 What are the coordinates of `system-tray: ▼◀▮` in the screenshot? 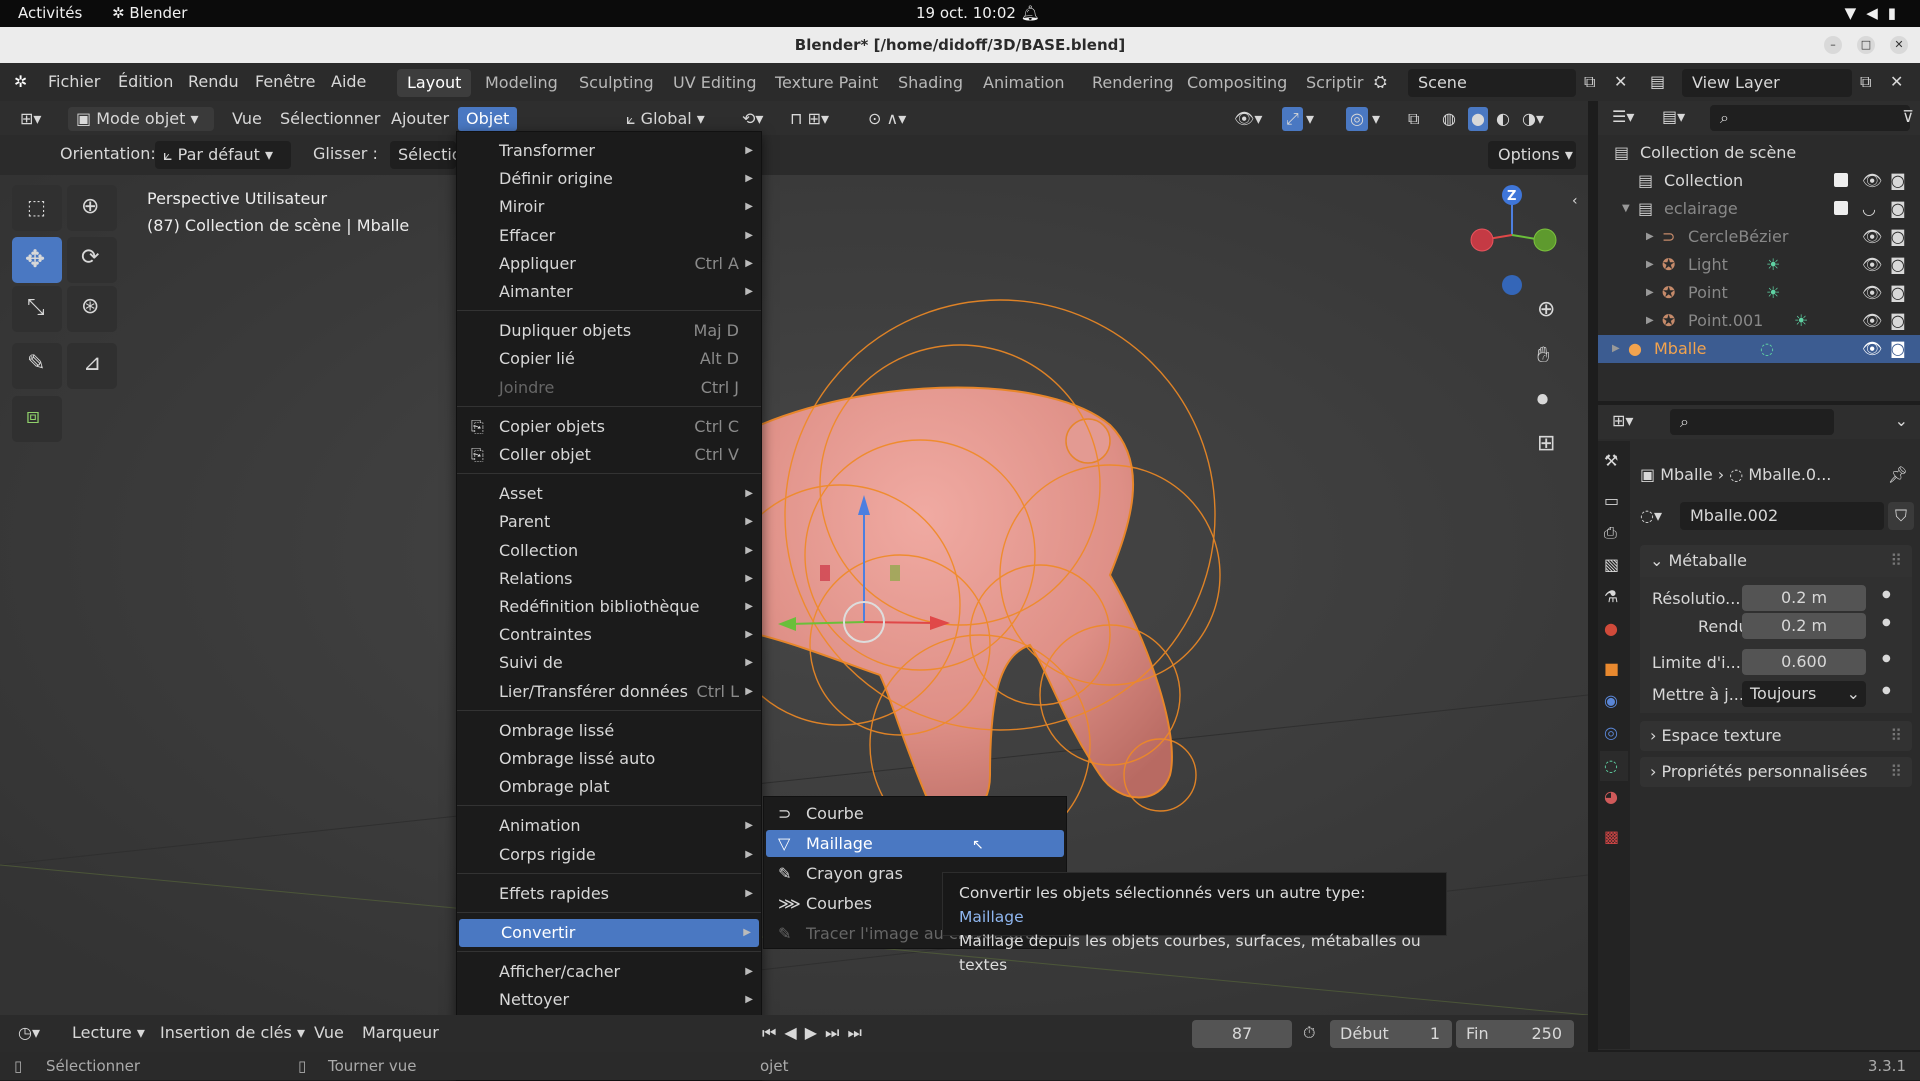 It's located at (1875, 13).